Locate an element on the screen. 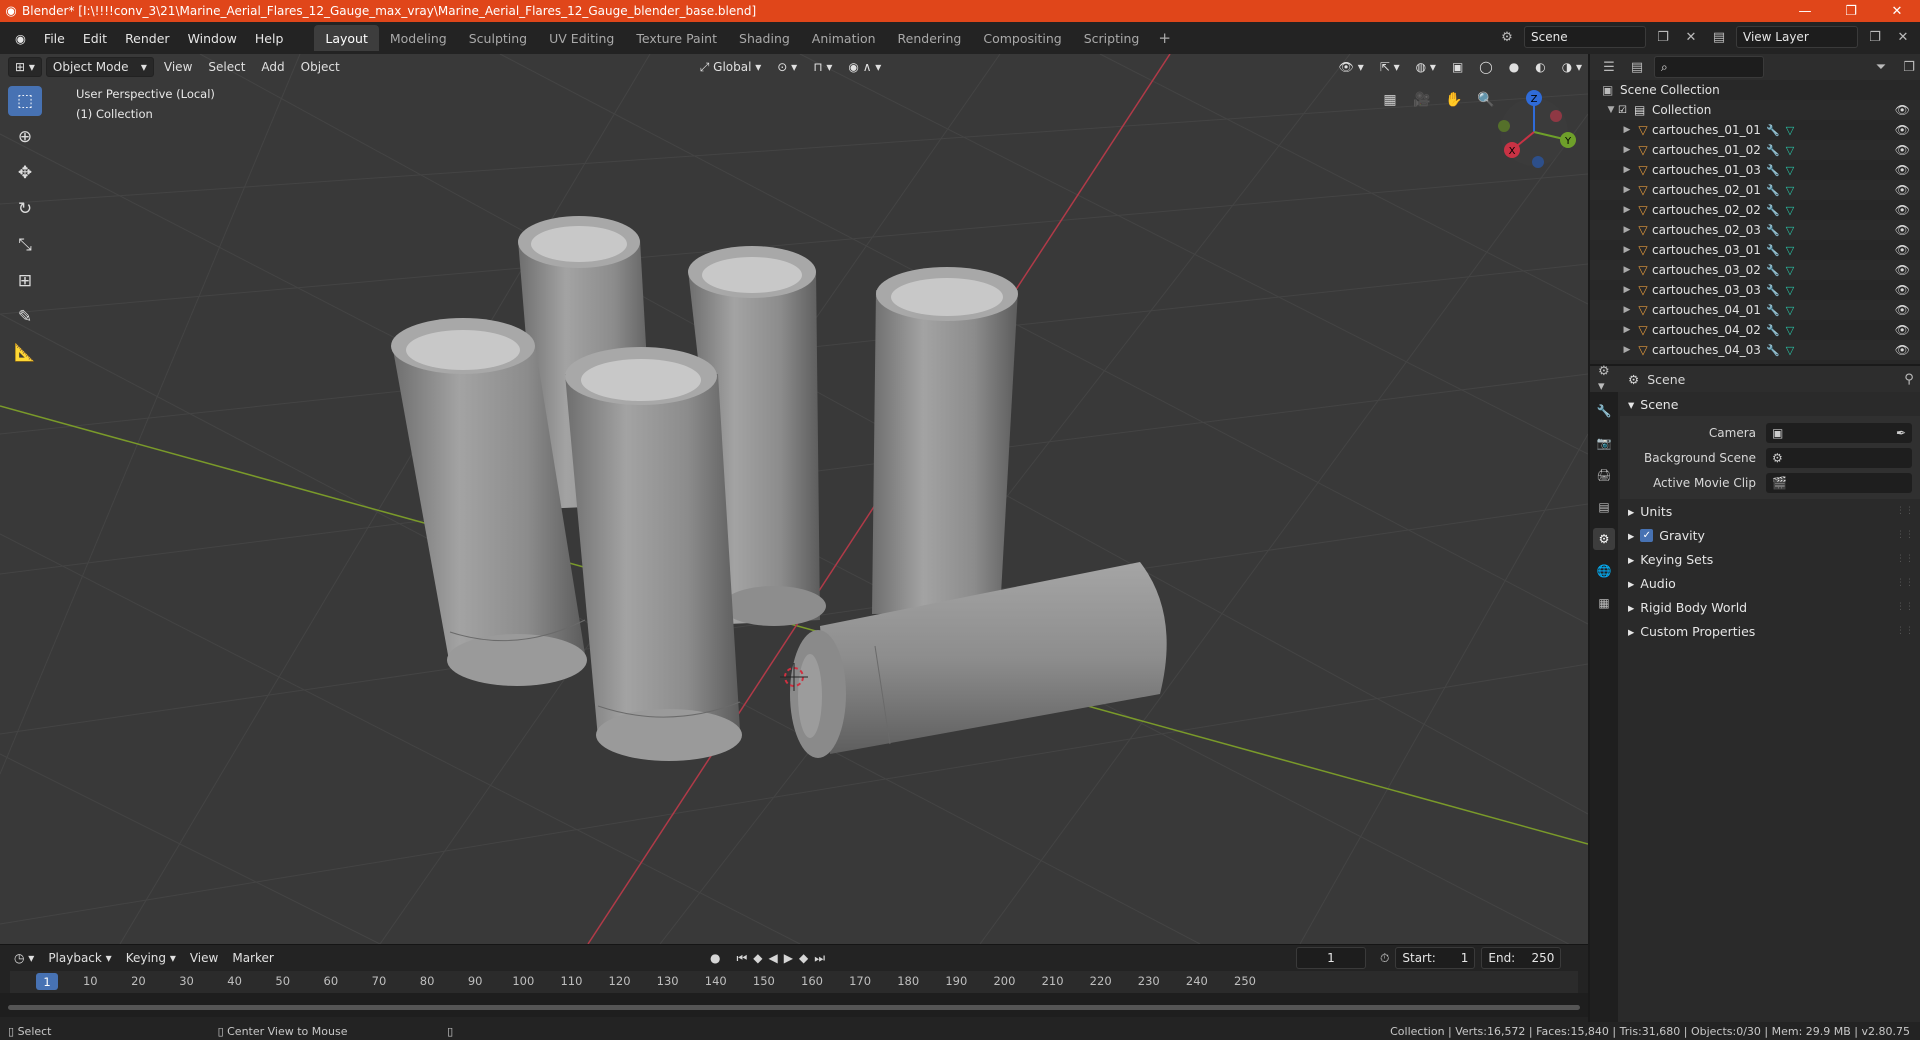 The height and width of the screenshot is (1040, 1920). filter-icon: ⏷ is located at coordinates (1881, 67).